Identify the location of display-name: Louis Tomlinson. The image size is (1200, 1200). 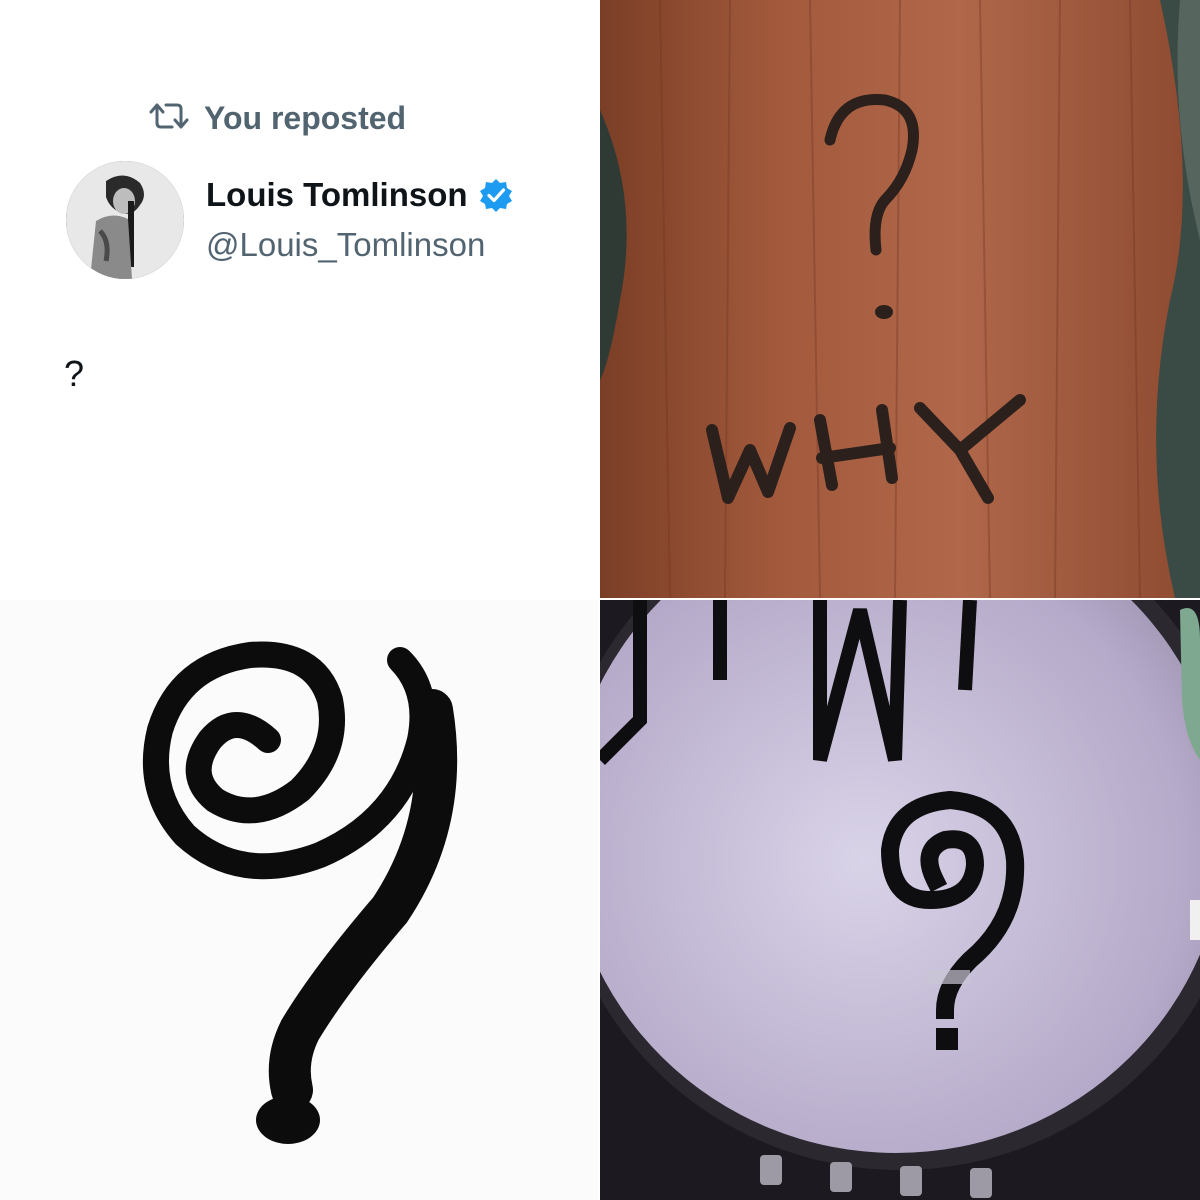
(337, 195).